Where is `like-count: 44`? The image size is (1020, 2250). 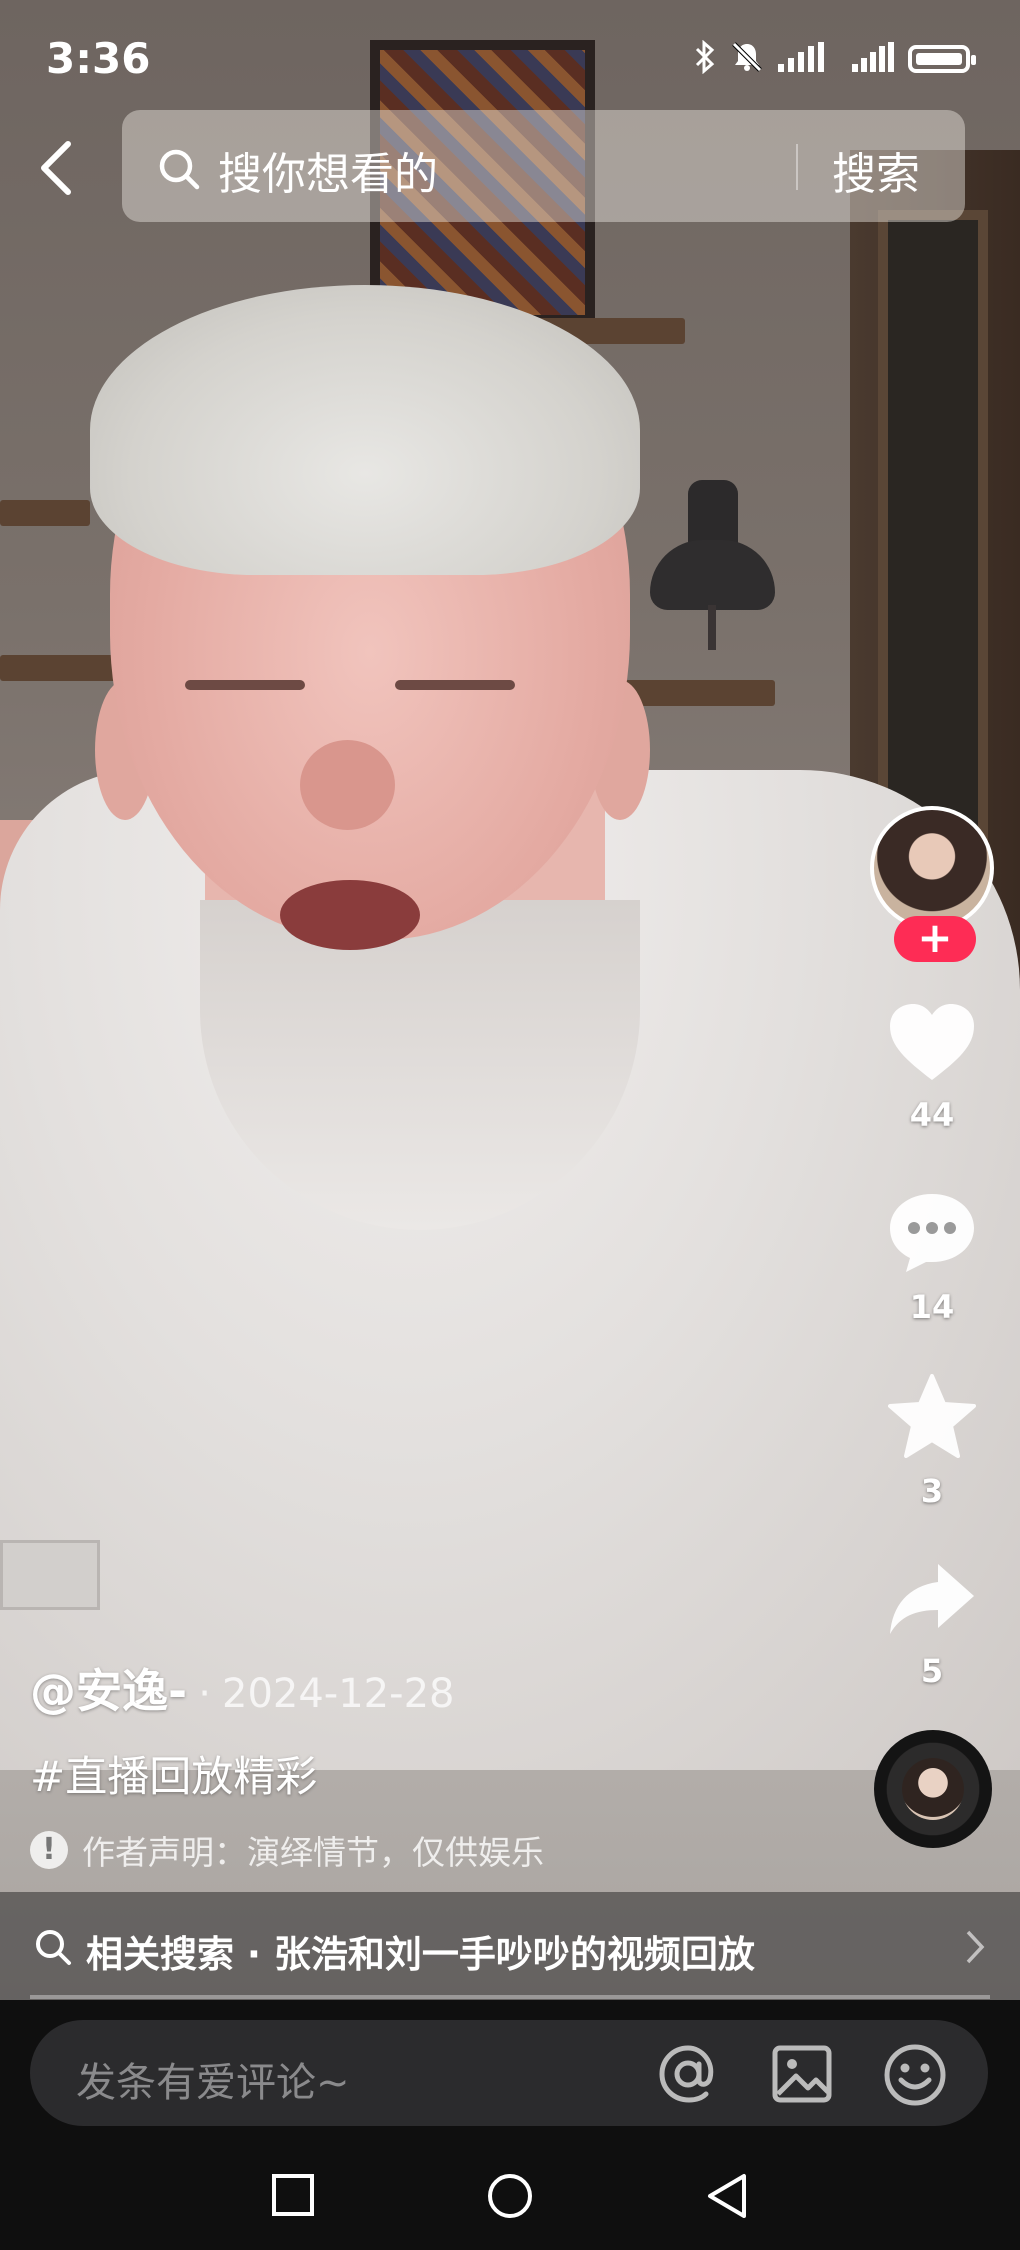
like-count: 44 is located at coordinates (932, 1115).